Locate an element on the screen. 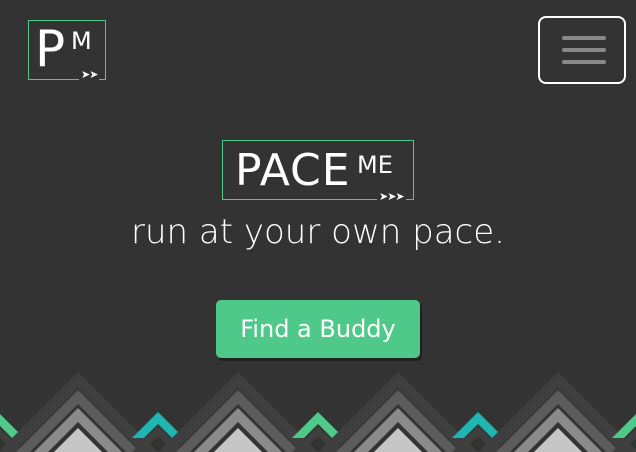 This screenshot has width=636, height=452. hero-logo: PACE ME ➤➤➤ is located at coordinates (318, 171).